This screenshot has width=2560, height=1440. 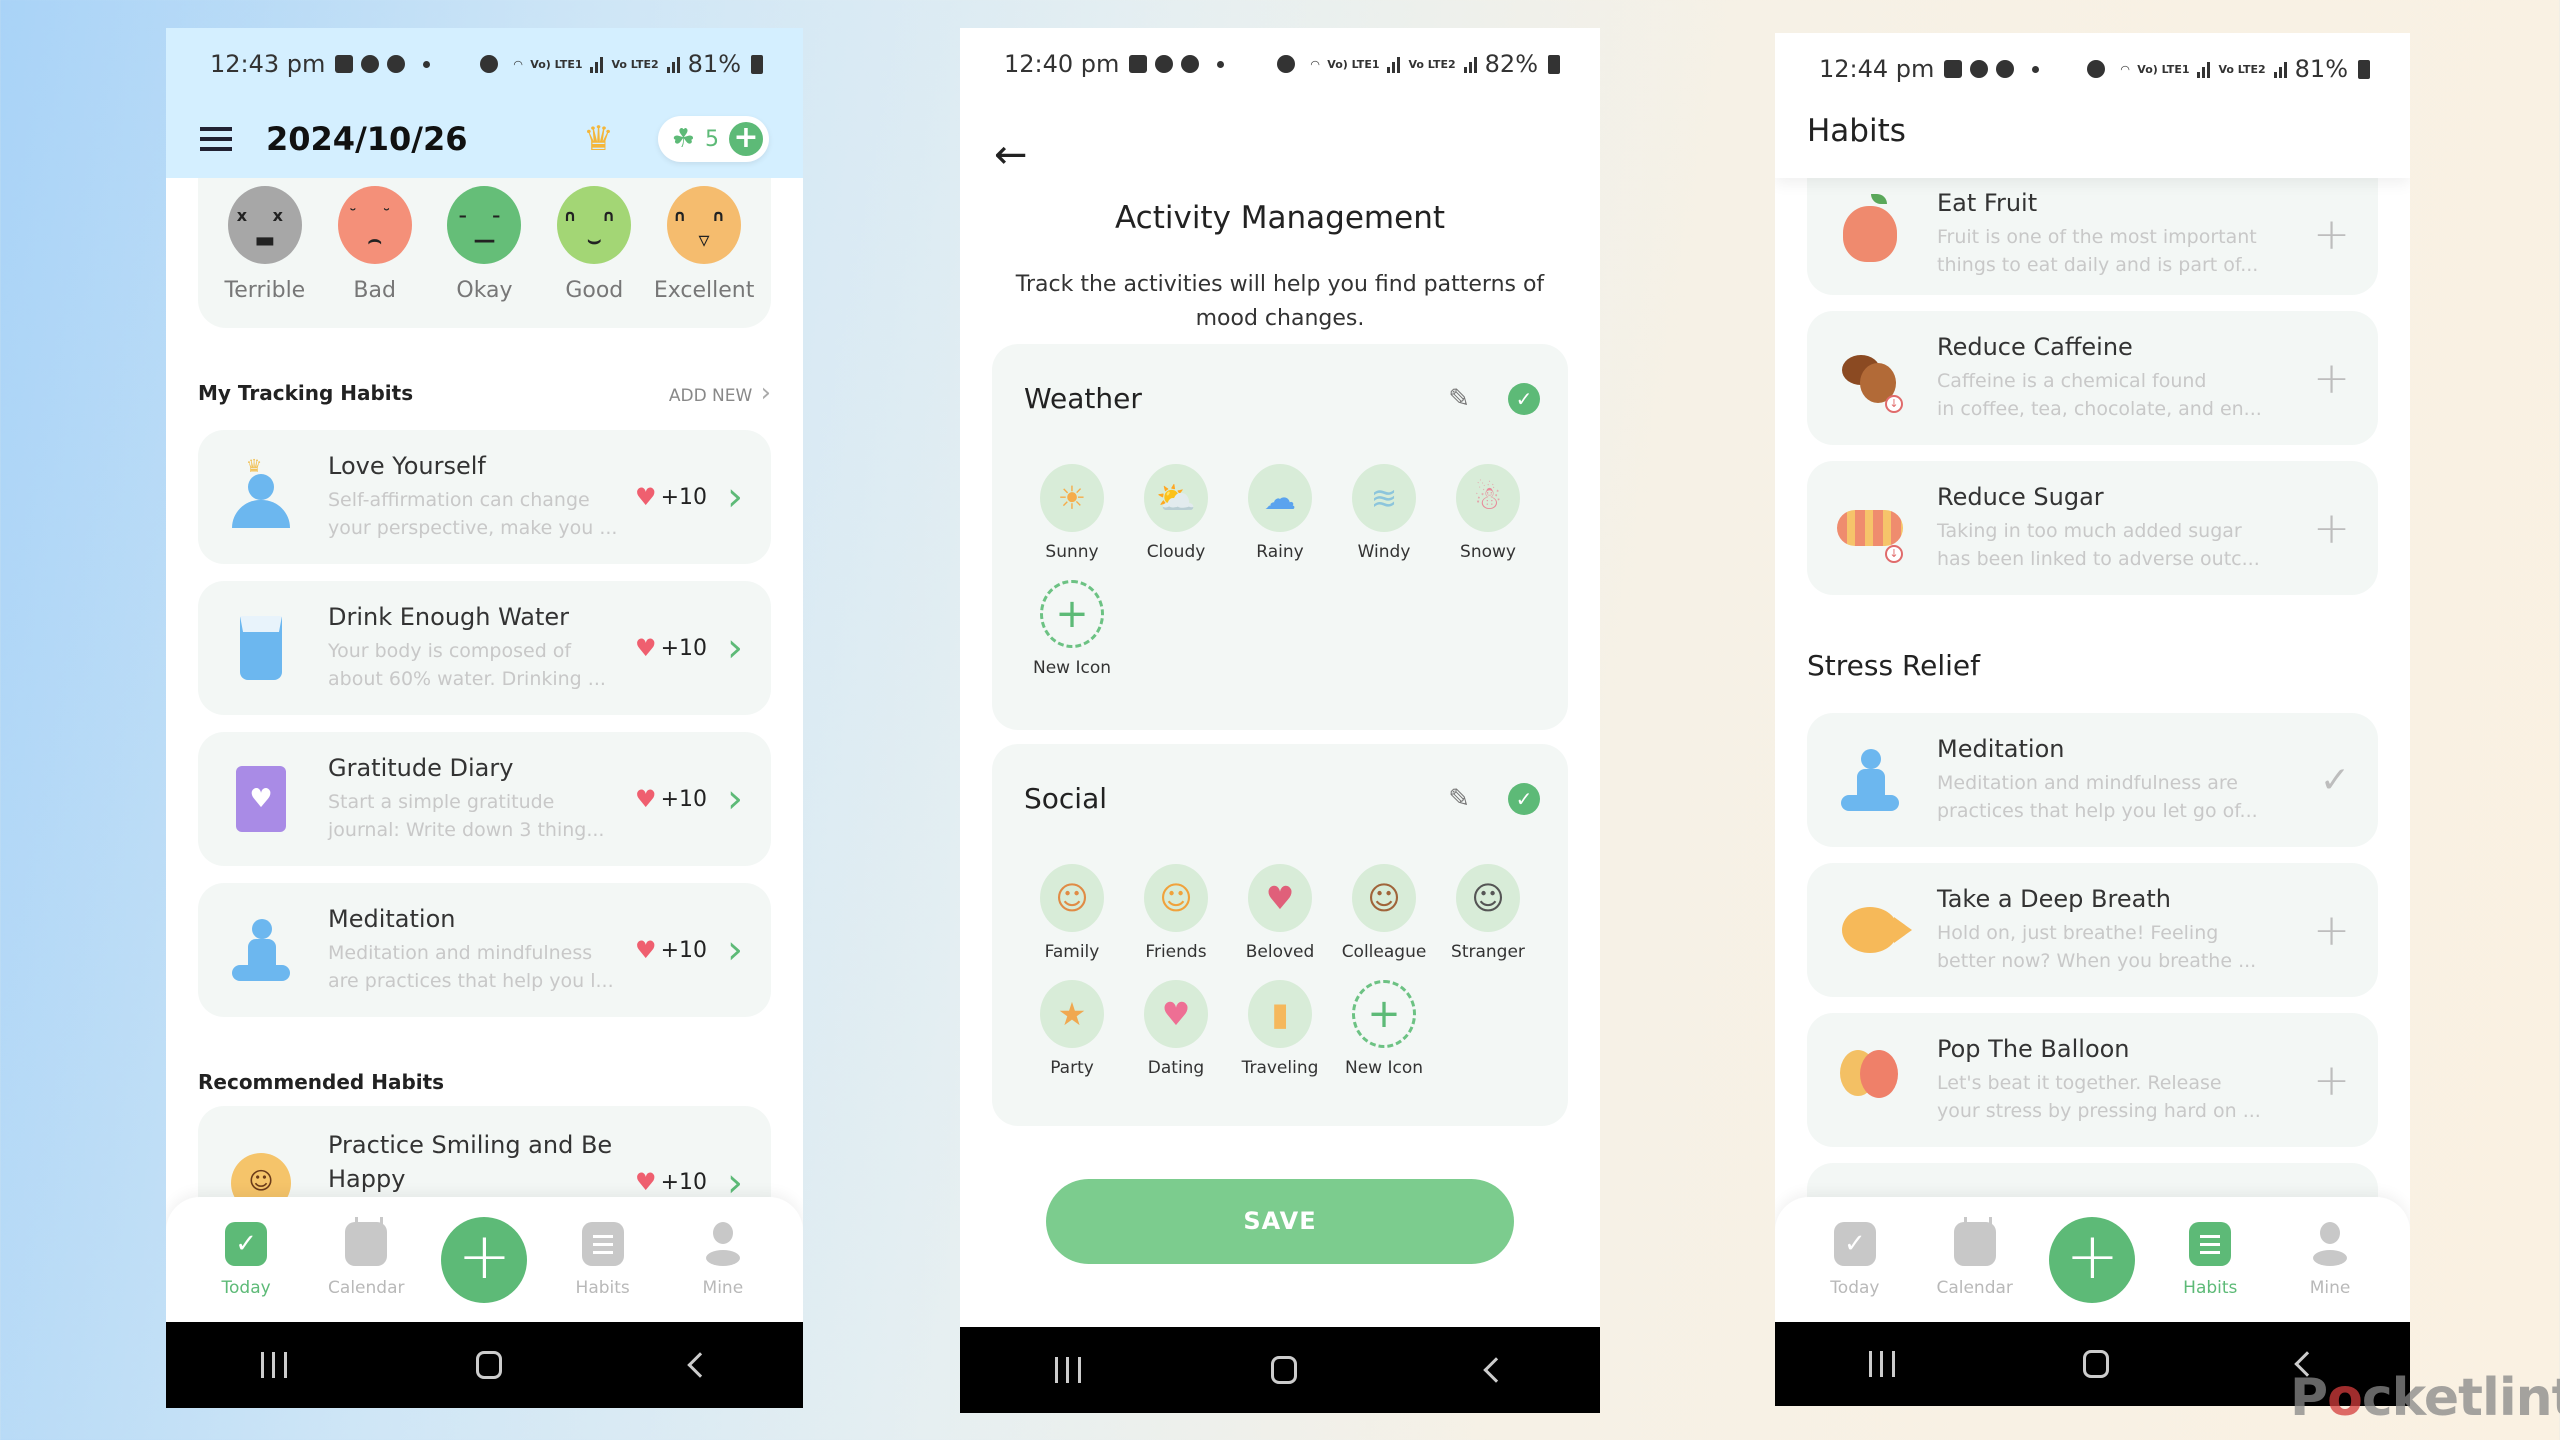 I want to click on terrible-face-icon: x x ▬, so click(x=264, y=225).